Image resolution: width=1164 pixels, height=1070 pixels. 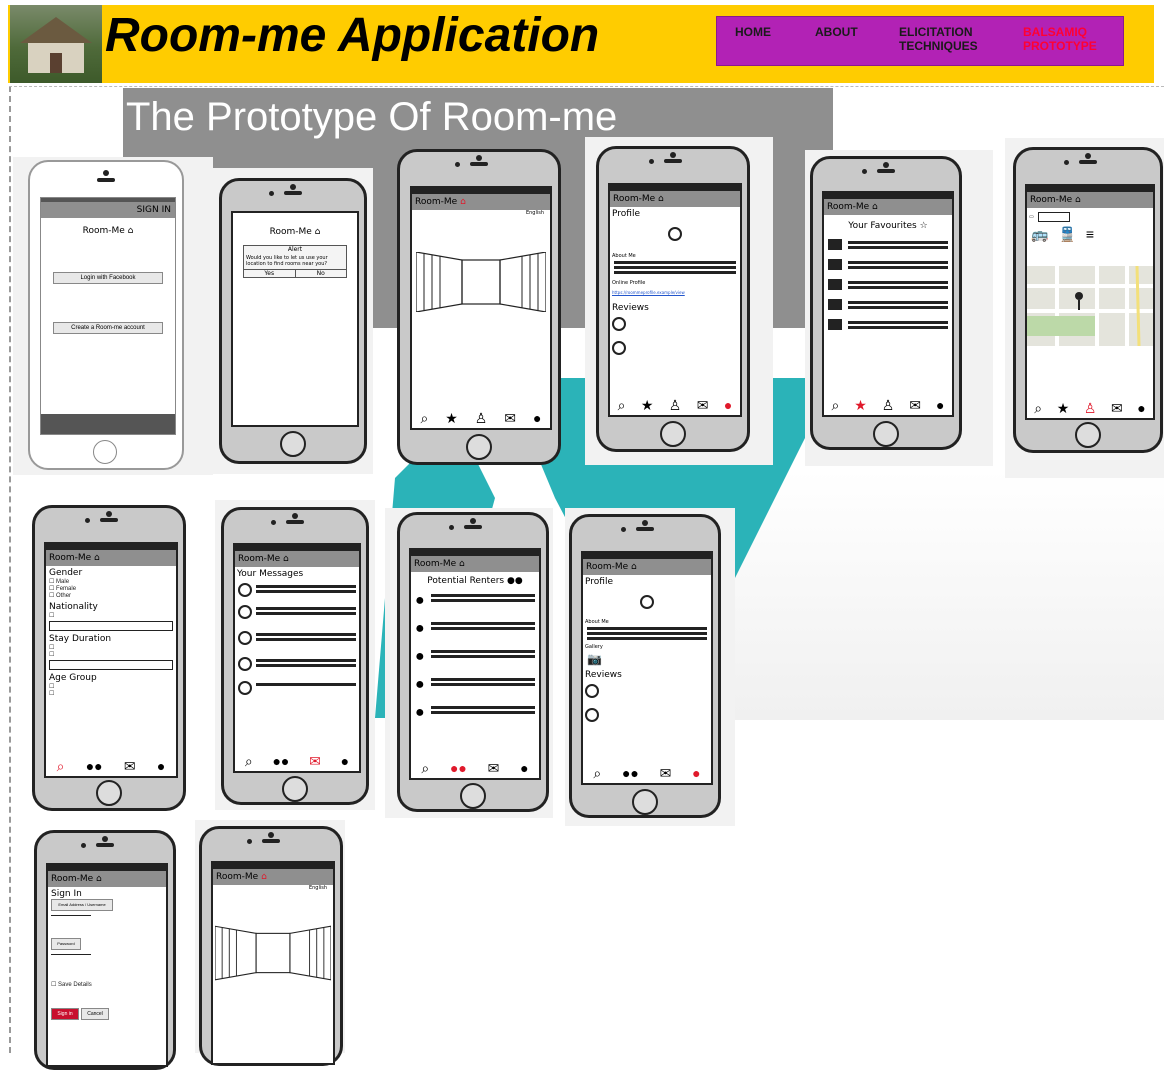 I want to click on alert-yes-button: Yes, so click(x=270, y=273).